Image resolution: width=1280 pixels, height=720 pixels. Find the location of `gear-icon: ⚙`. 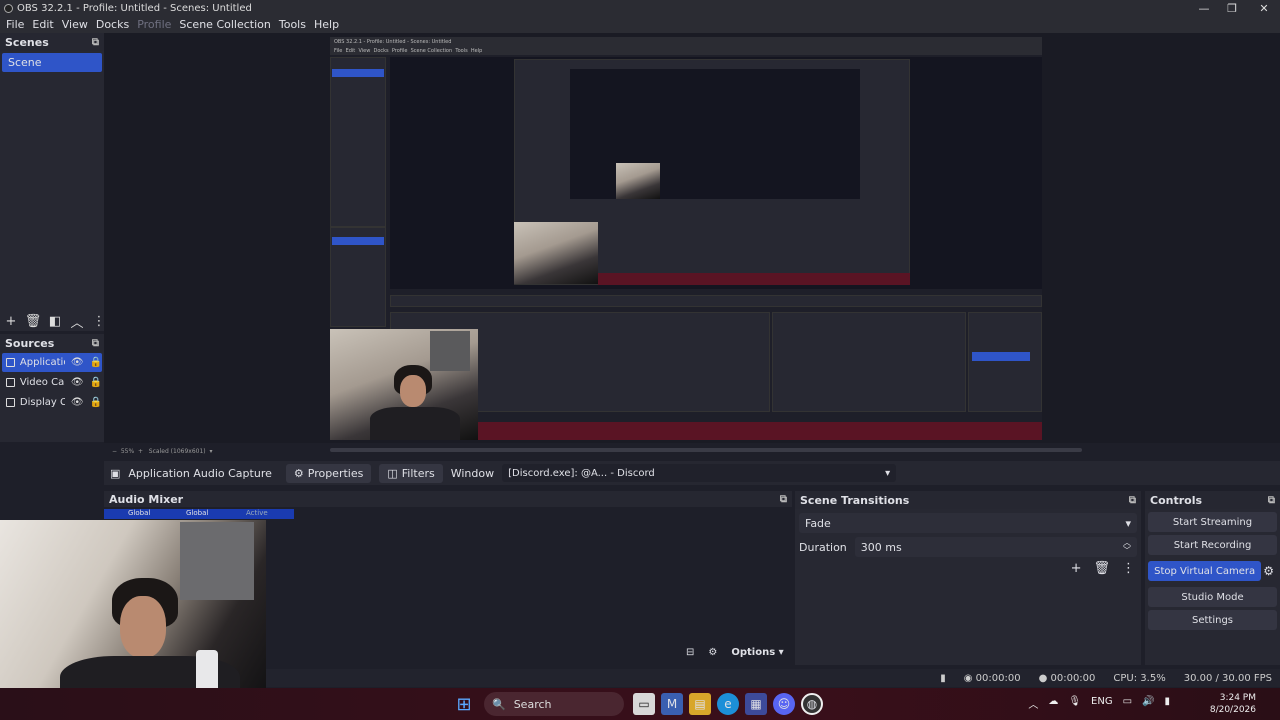

gear-icon: ⚙ is located at coordinates (298, 473).